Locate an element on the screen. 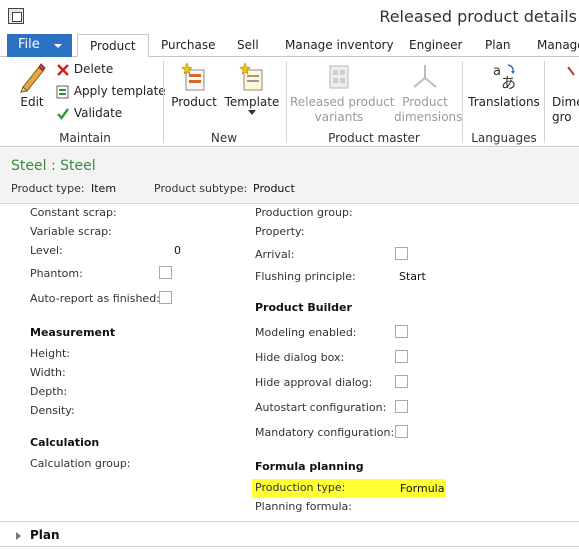 This screenshot has height=550, width=579. production-type-label: Production type: is located at coordinates (300, 487).